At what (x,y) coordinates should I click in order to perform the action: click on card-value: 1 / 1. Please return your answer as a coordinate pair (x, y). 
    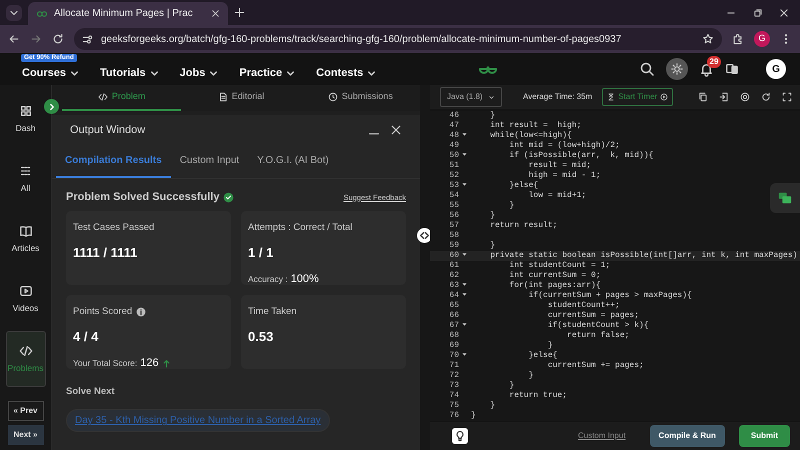
    Looking at the image, I should click on (261, 253).